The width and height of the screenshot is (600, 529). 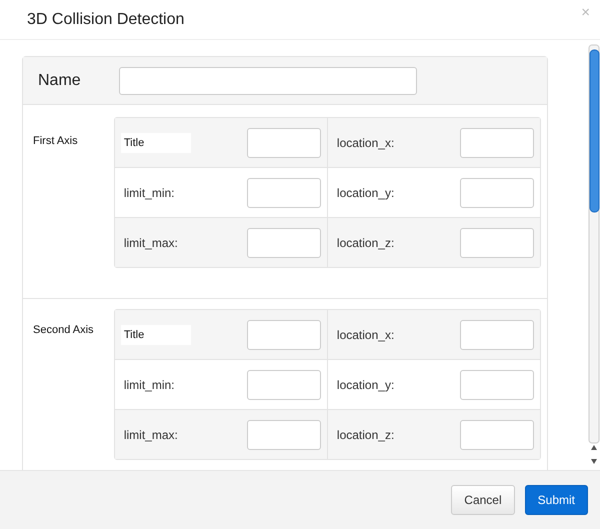 What do you see at coordinates (556, 500) in the screenshot?
I see `submit-button: Submit` at bounding box center [556, 500].